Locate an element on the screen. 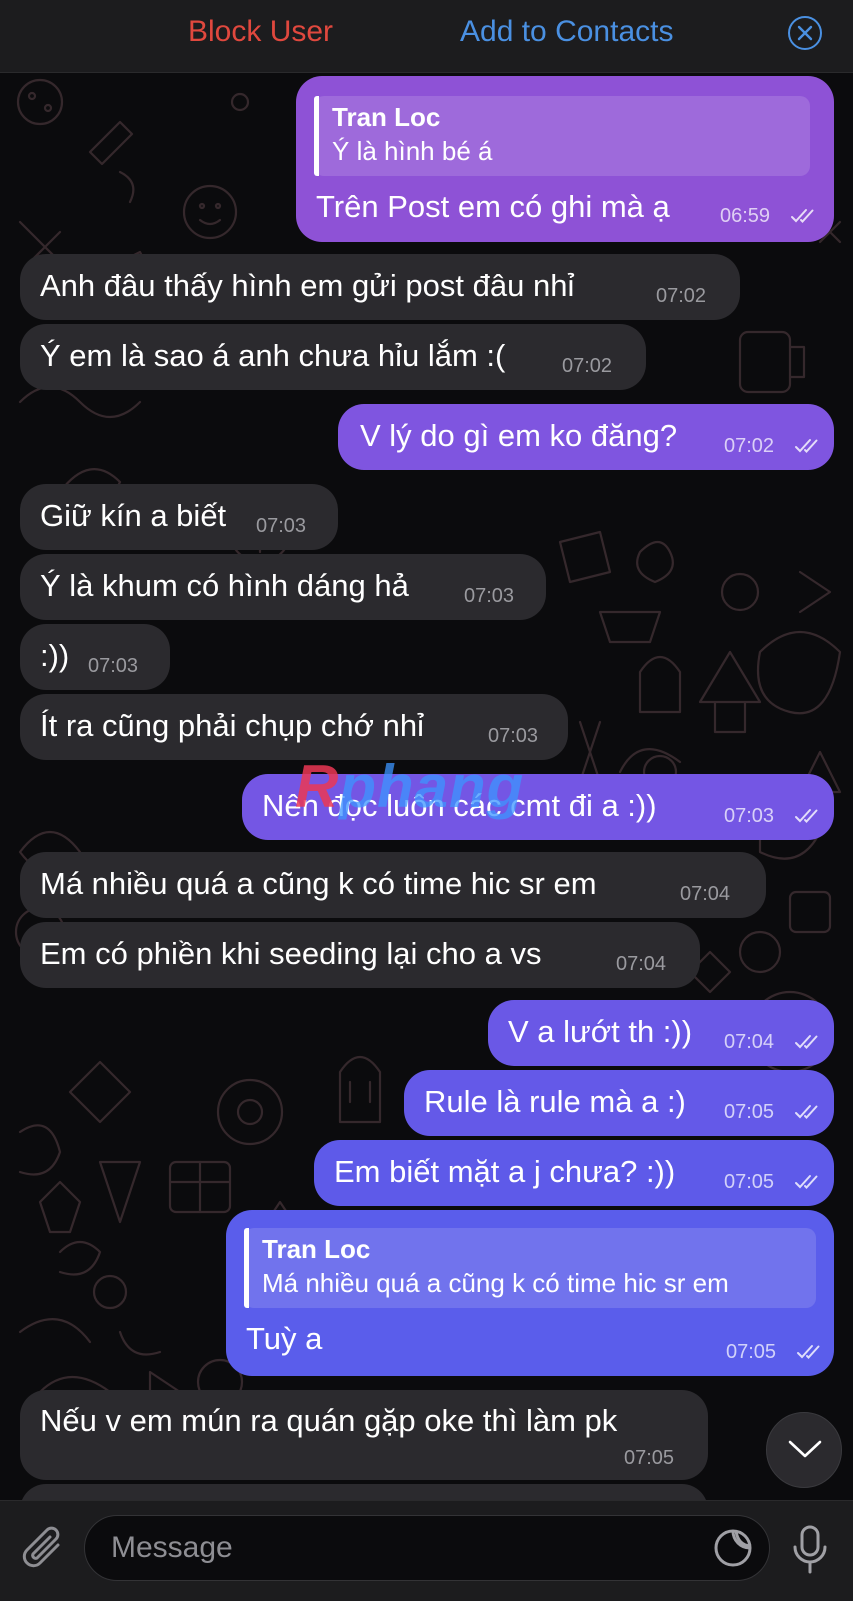  add-to-contacts-button: Add to Contacts is located at coordinates (566, 32).